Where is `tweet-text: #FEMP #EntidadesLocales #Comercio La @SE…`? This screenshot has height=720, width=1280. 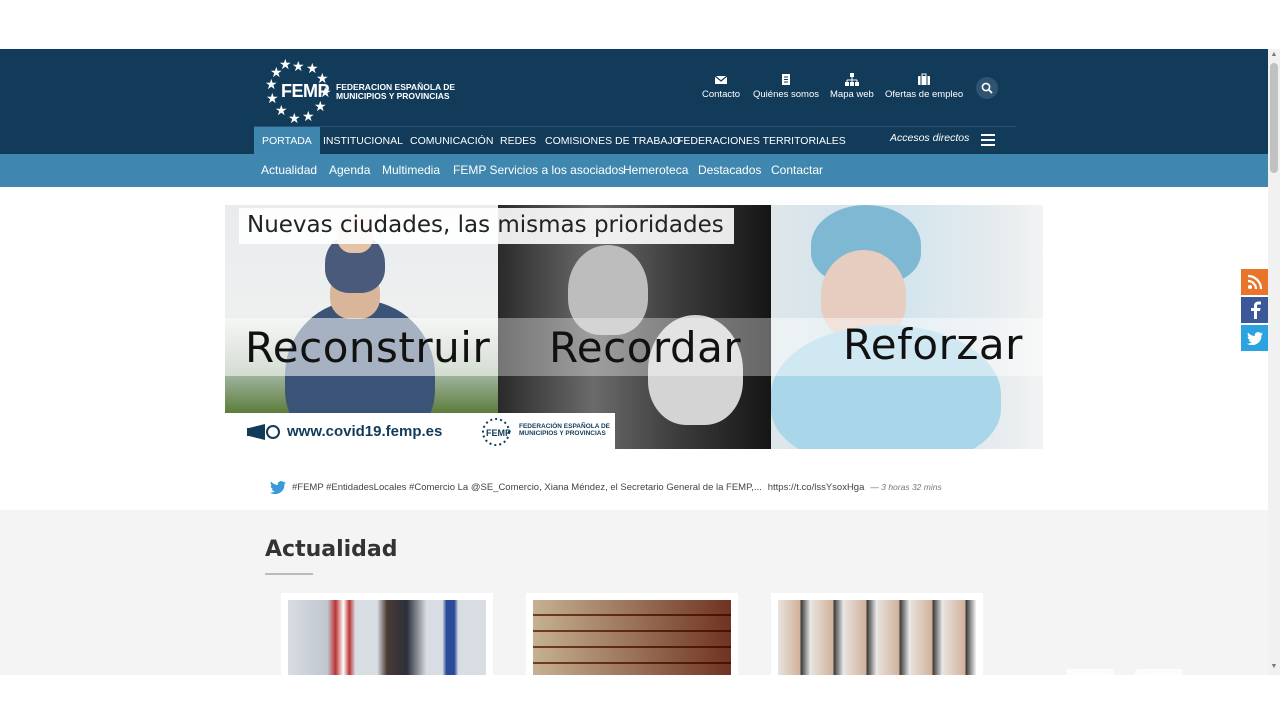
tweet-text: #FEMP #EntidadesLocales #Comercio La @SE… is located at coordinates (527, 487).